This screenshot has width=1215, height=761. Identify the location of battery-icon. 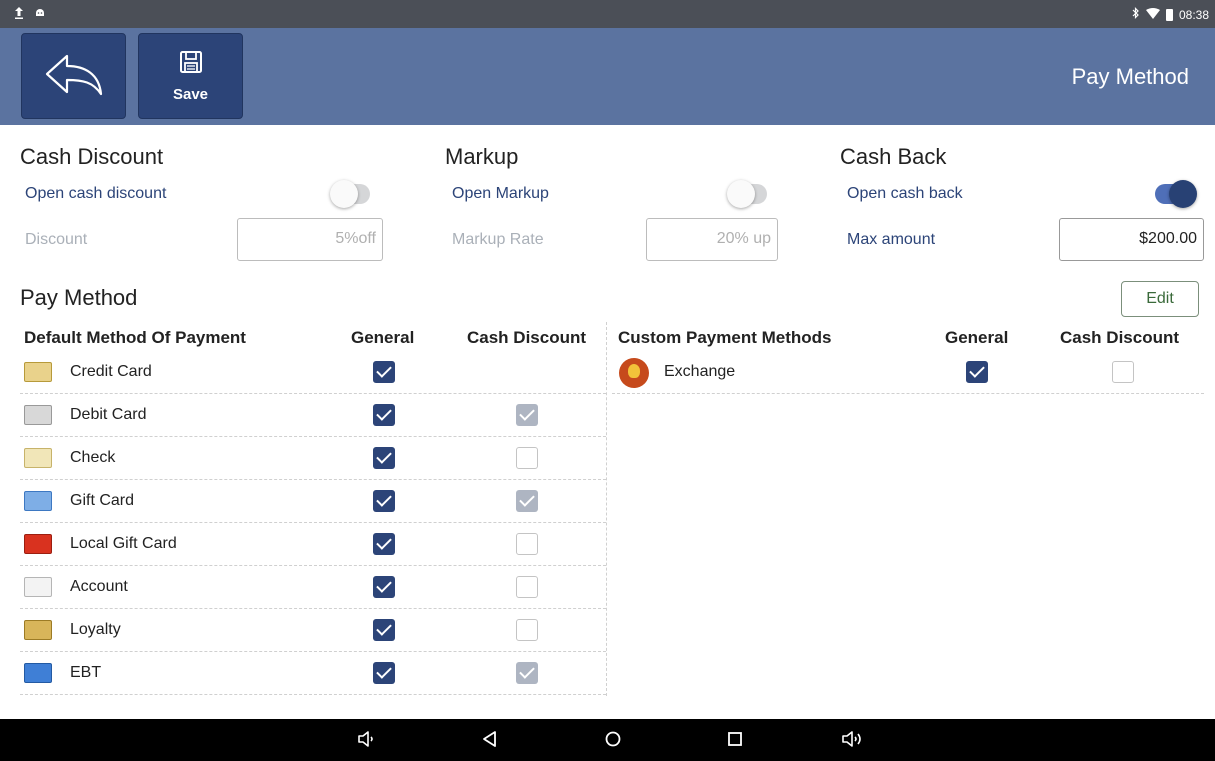
(1169, 14).